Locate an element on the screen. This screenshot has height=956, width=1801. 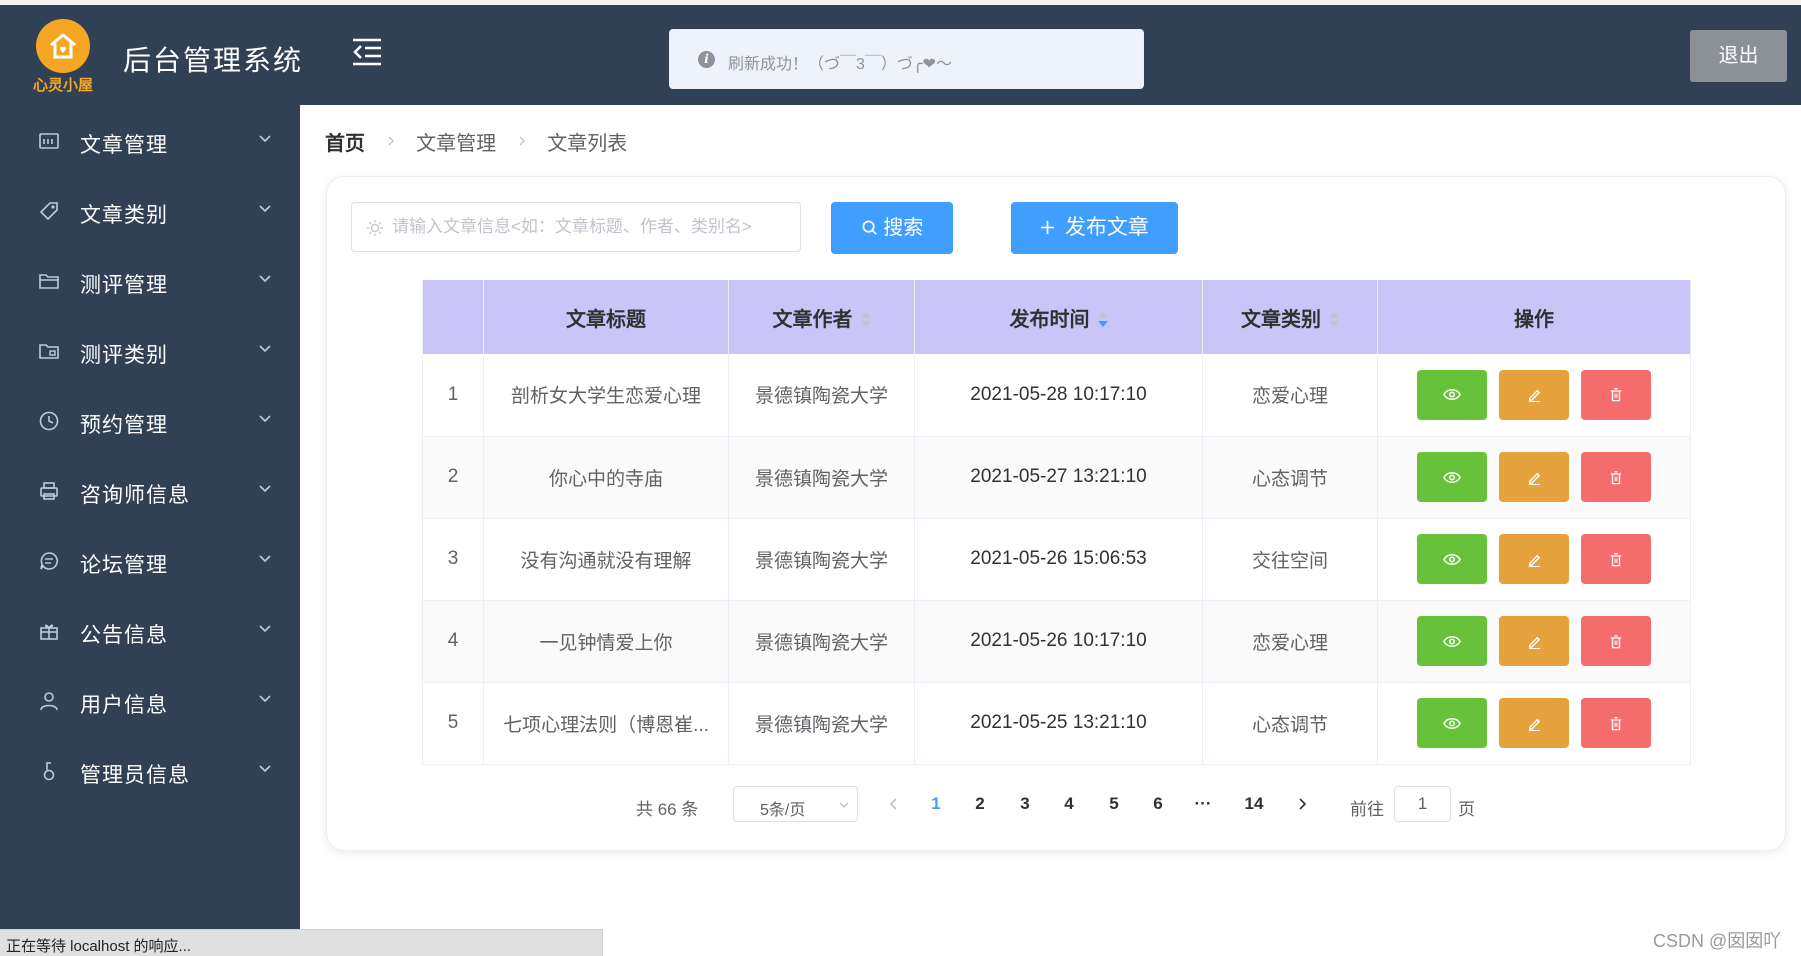
sidebar-item-label: 论坛管理 is located at coordinates (124, 565).